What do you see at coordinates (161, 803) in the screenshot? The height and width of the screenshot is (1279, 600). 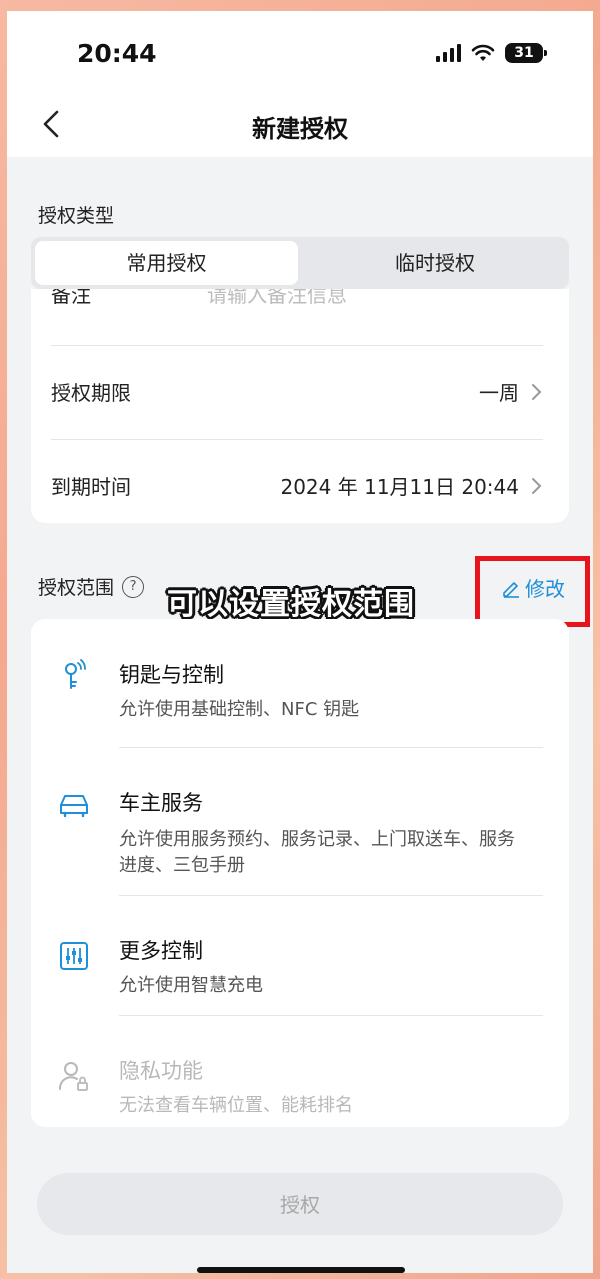 I see `scope-item-title: 车主服务` at bounding box center [161, 803].